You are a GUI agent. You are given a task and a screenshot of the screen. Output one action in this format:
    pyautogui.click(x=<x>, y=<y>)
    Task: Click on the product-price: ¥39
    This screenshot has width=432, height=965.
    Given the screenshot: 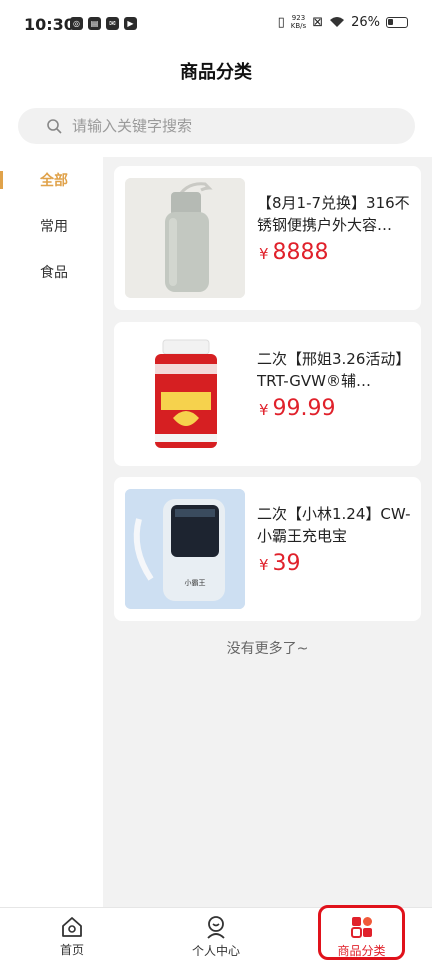 What is the action you would take?
    pyautogui.click(x=280, y=563)
    